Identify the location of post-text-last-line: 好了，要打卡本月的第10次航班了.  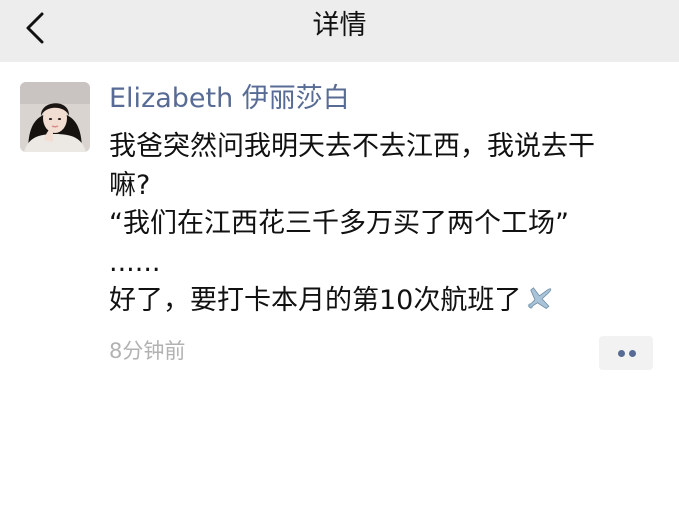
(381, 301).